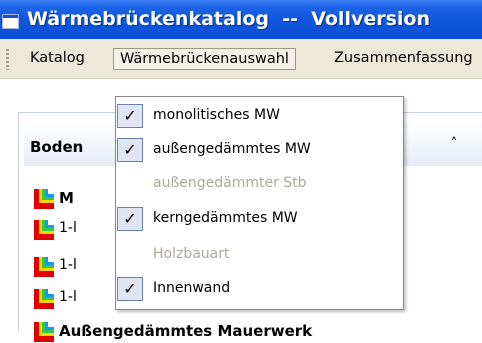  What do you see at coordinates (259, 289) in the screenshot?
I see `menu-item-innenwand: ✓ Innenwand` at bounding box center [259, 289].